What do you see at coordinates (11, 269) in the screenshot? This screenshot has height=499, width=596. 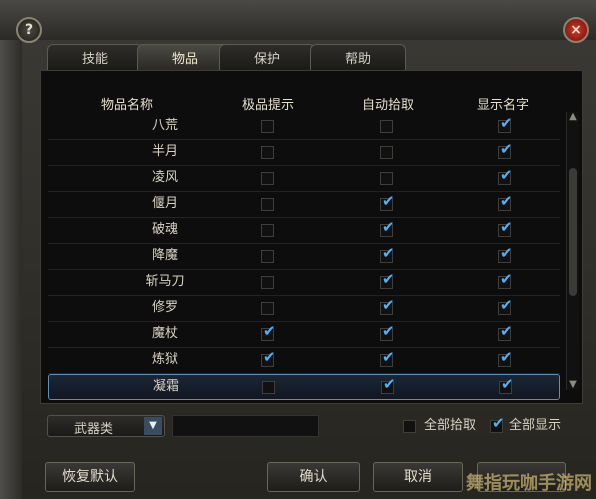 I see `window-left-border` at bounding box center [11, 269].